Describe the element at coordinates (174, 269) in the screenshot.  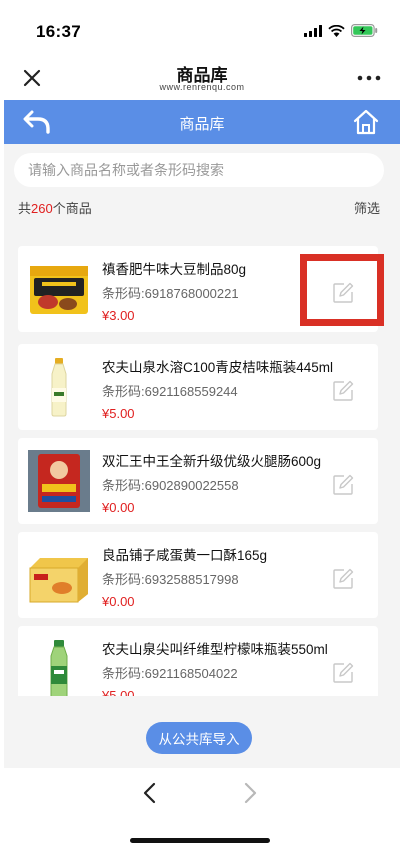
I see `product-name: 禛香肥牛味大豆制品80g` at that location.